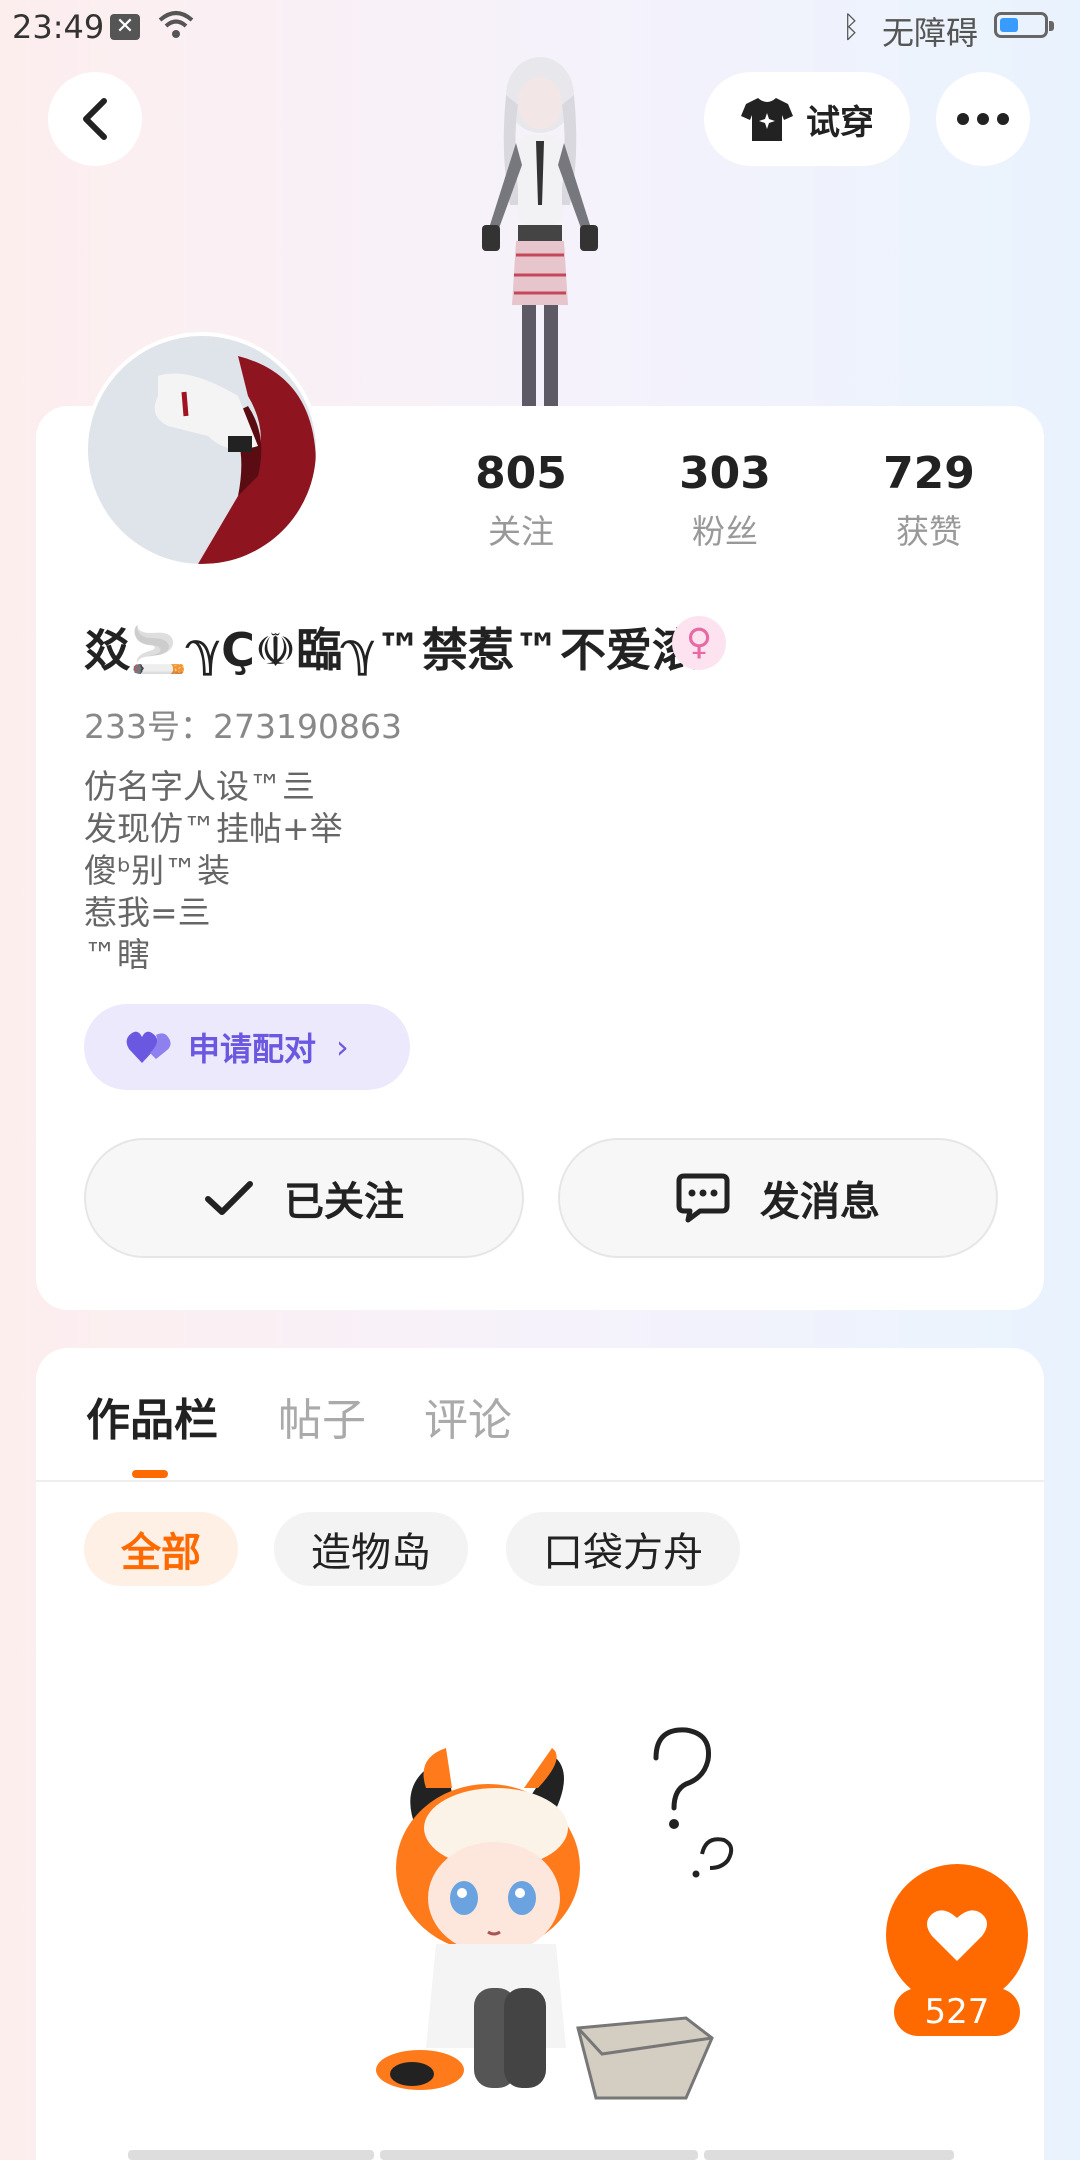 The height and width of the screenshot is (2160, 1080). Describe the element at coordinates (229, 1198) in the screenshot. I see `check-icon` at that location.